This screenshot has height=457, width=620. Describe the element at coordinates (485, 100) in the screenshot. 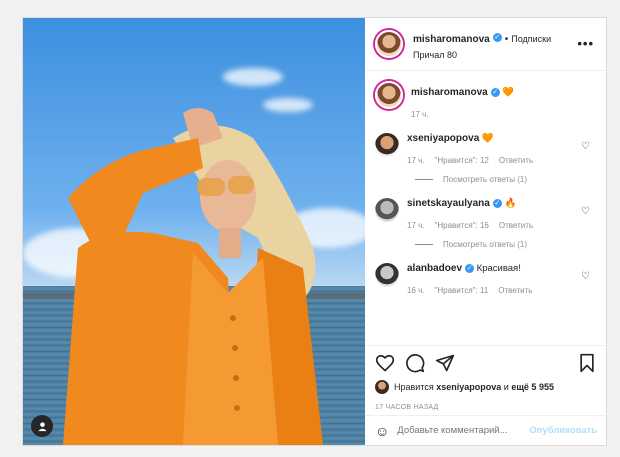

I see `caption: misharomanova ✓ 🧡 17 ч.` at that location.